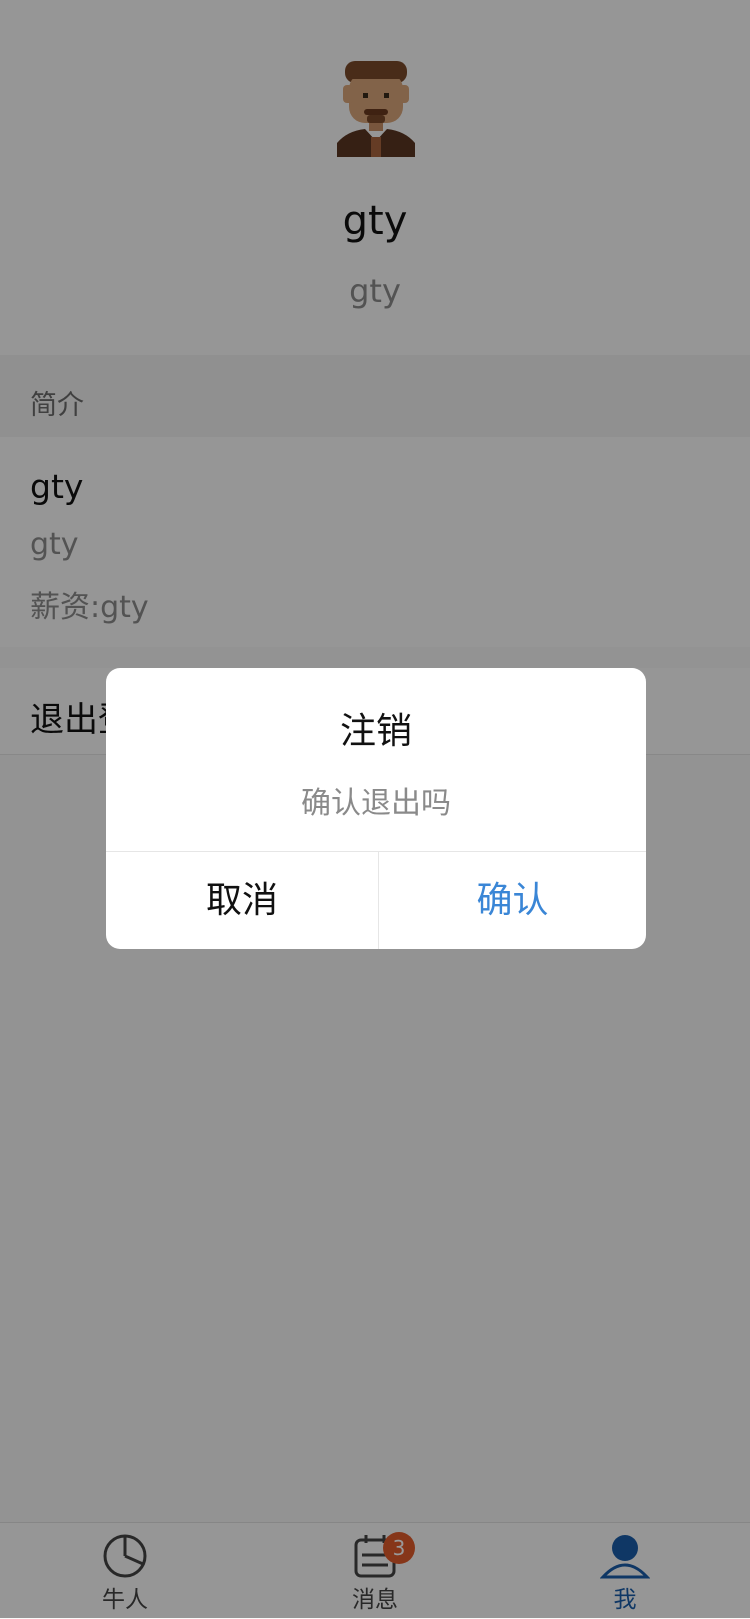 The image size is (750, 1619). What do you see at coordinates (376, 803) in the screenshot?
I see `dialog-message: 确认退出吗` at bounding box center [376, 803].